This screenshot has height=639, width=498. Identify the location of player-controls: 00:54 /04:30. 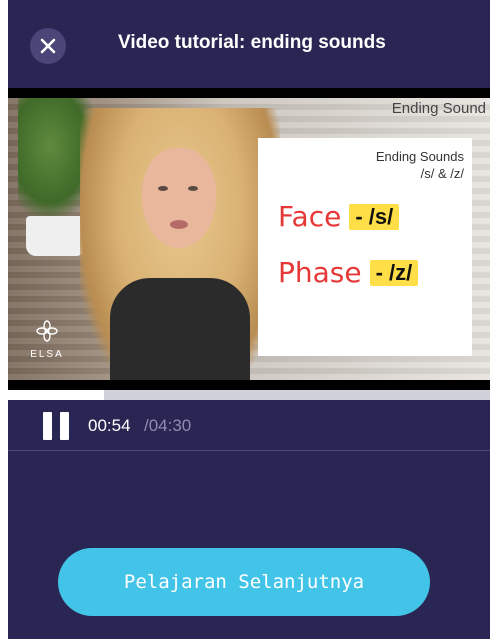
(249, 426).